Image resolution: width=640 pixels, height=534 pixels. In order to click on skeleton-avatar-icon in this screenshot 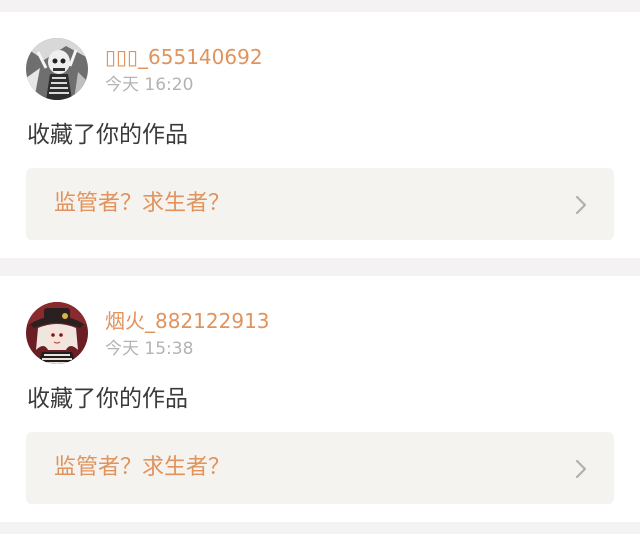, I will do `click(57, 69)`.